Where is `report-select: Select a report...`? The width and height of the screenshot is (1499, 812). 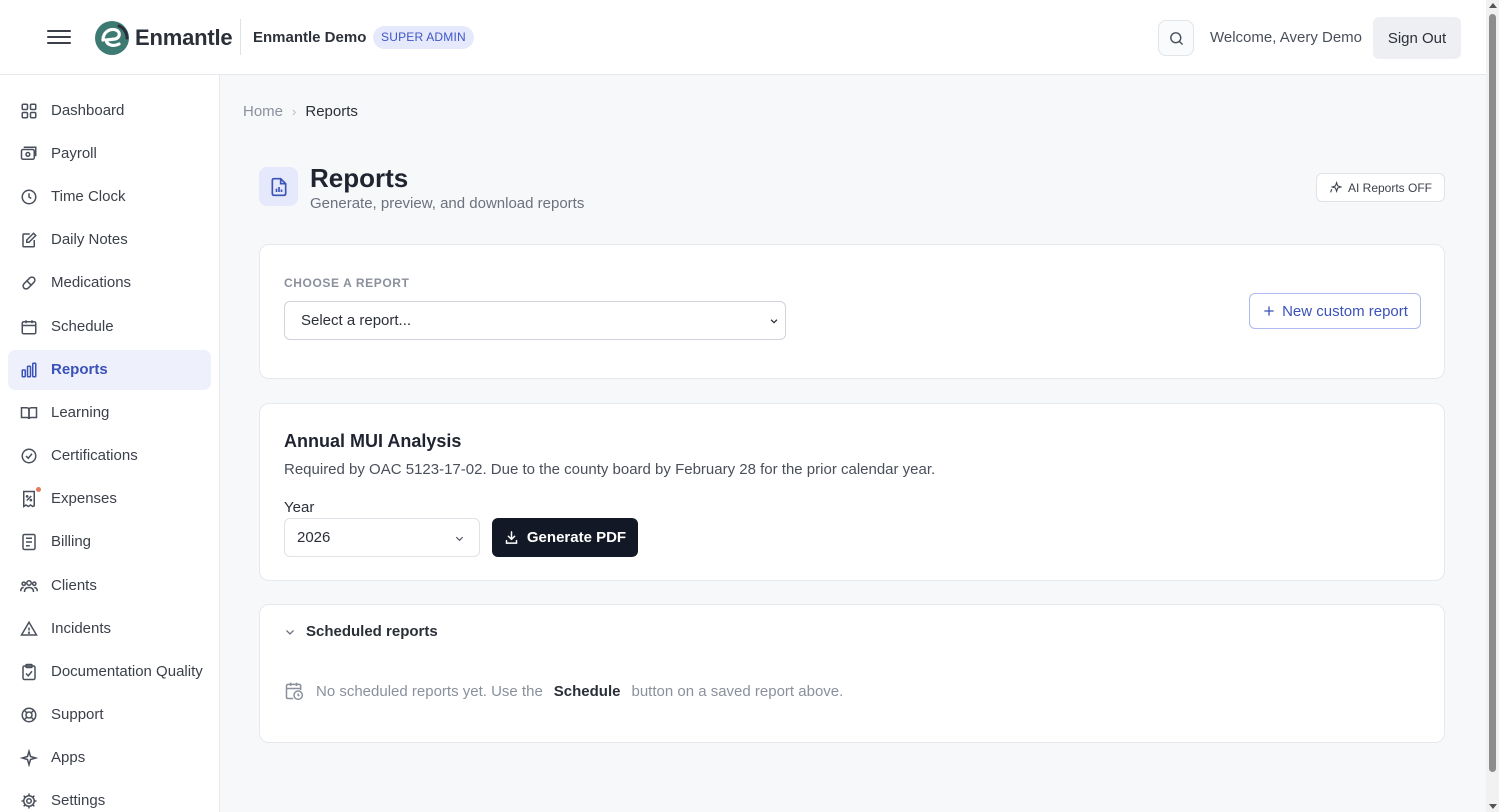
report-select: Select a report... is located at coordinates (535, 320).